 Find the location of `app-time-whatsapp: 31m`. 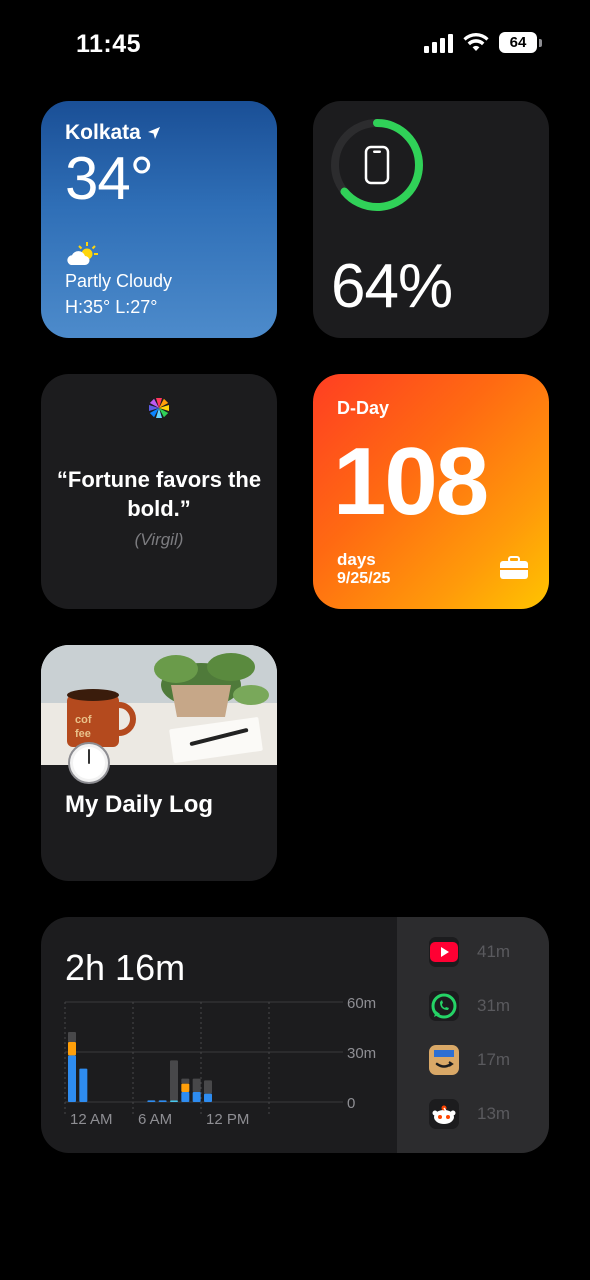

app-time-whatsapp: 31m is located at coordinates (494, 1005).